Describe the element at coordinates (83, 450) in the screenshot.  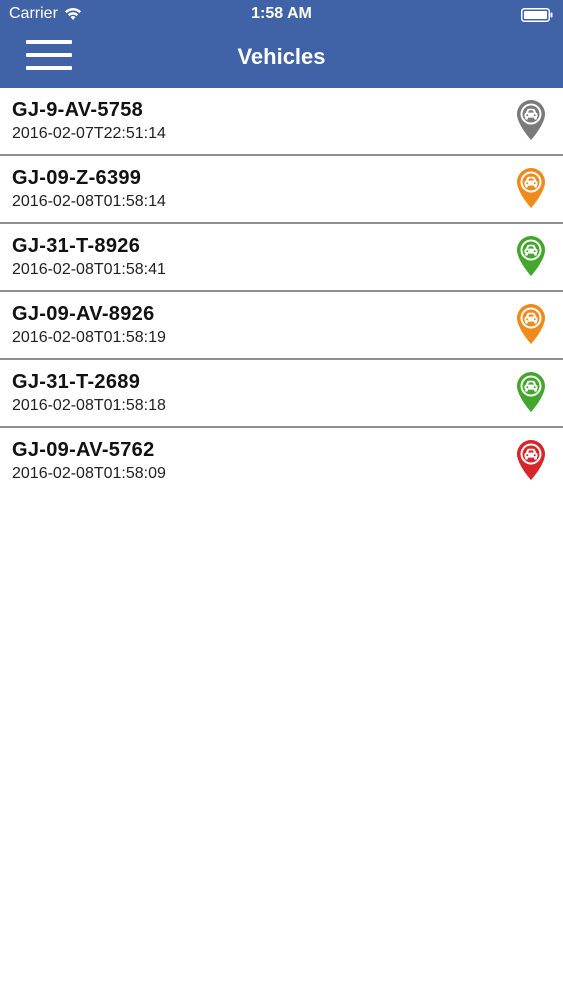
I see `vehicle-plate: GJ-09-AV-5762` at that location.